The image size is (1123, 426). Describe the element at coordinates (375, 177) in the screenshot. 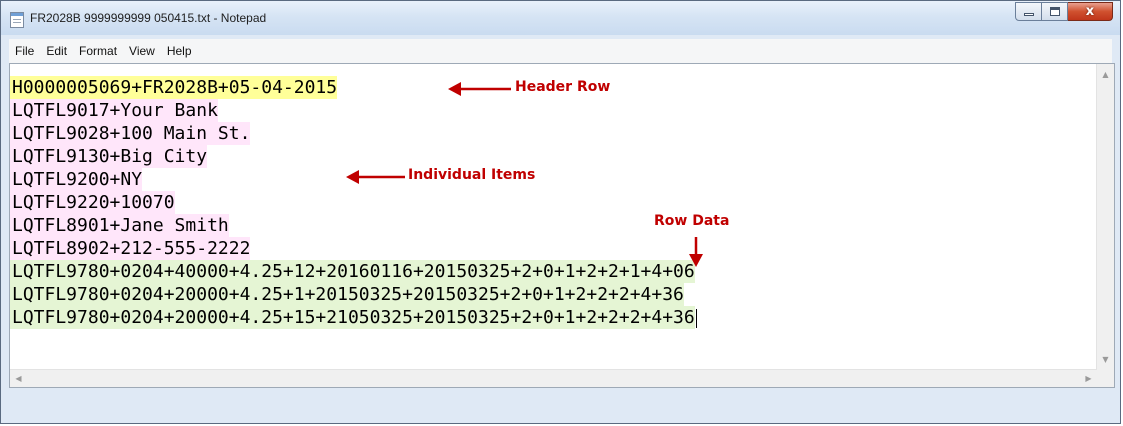

I see `individual-items-arrow` at that location.